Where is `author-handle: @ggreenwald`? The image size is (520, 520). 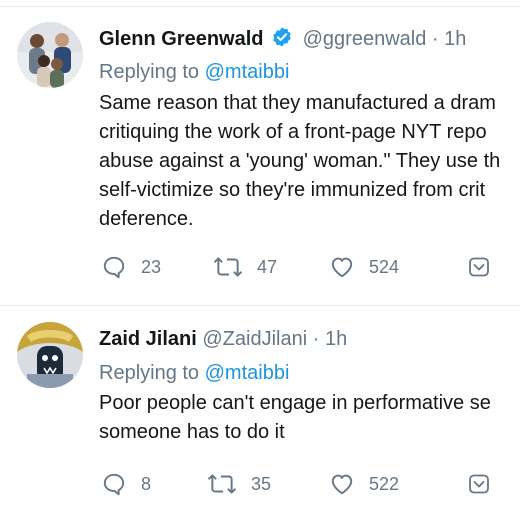 author-handle: @ggreenwald is located at coordinates (365, 39).